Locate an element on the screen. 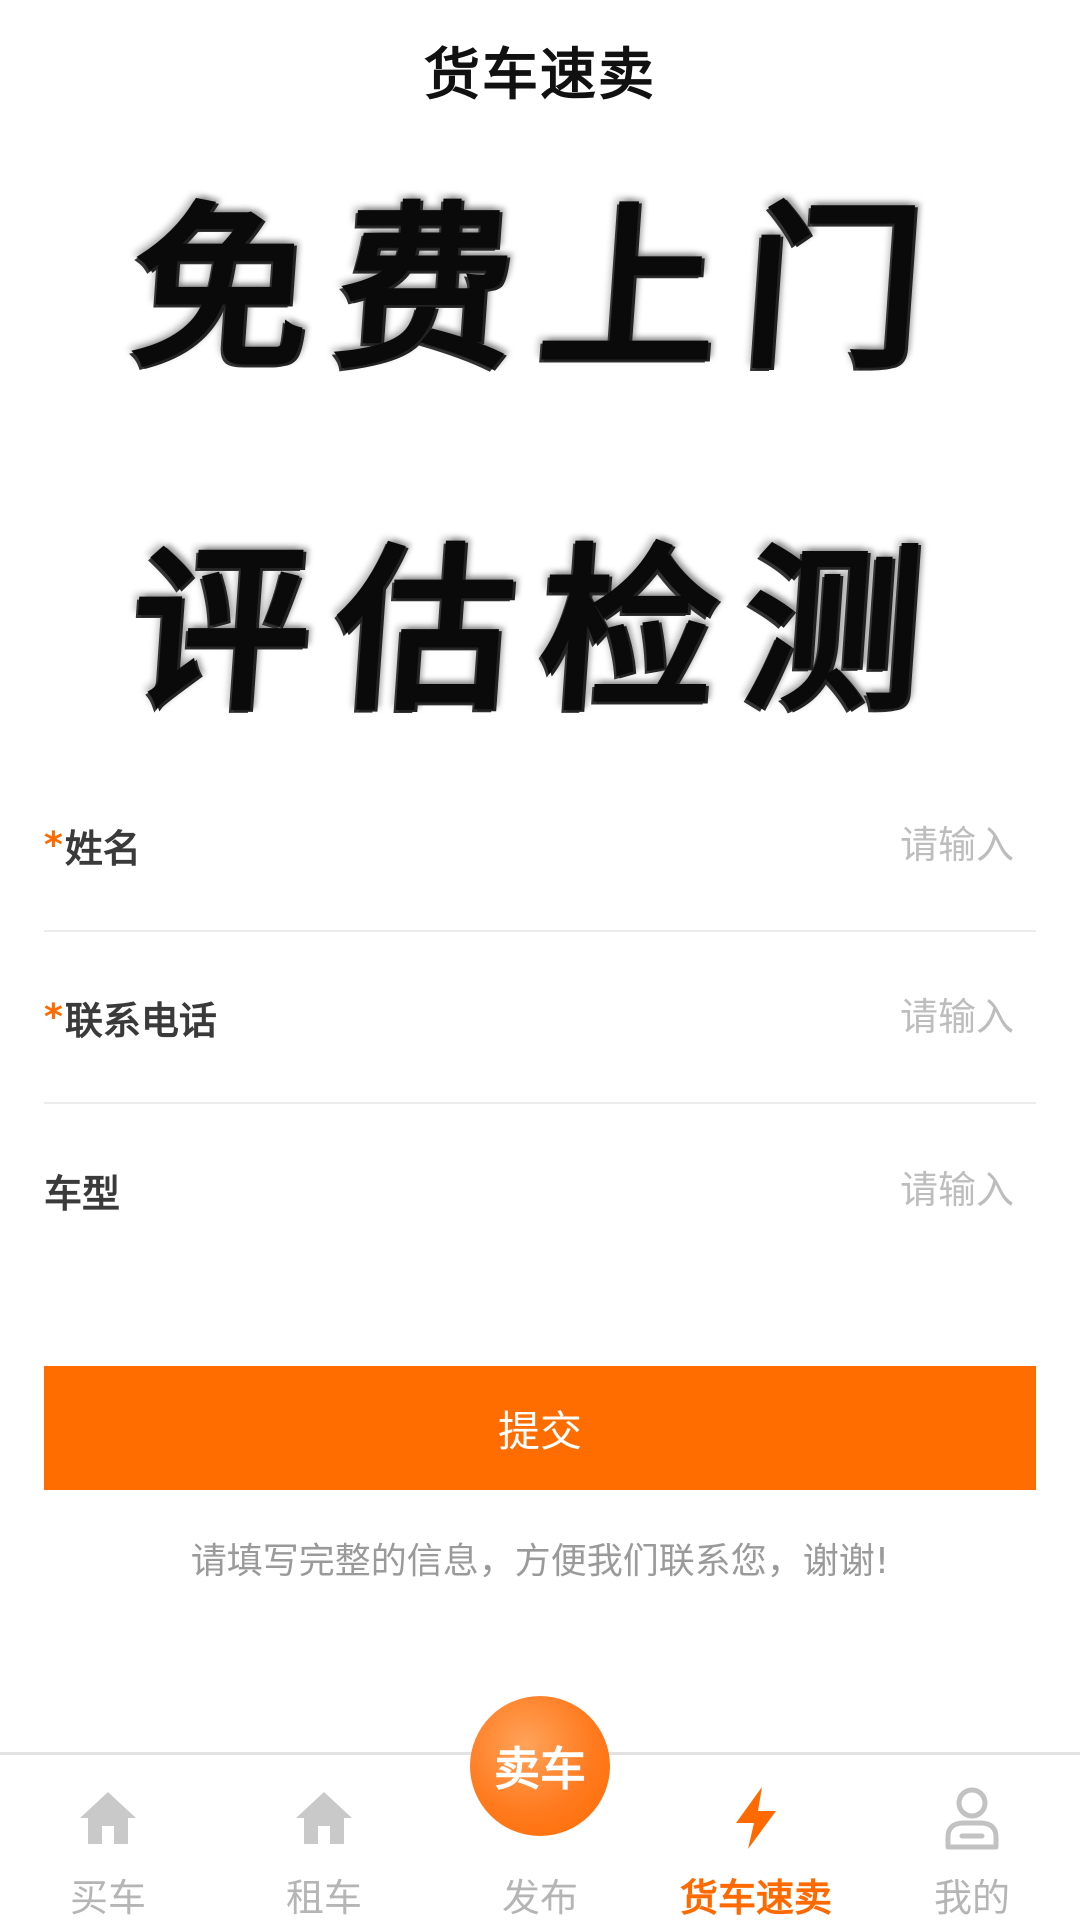 The height and width of the screenshot is (1920, 1080). phone-input is located at coordinates (826, 1017).